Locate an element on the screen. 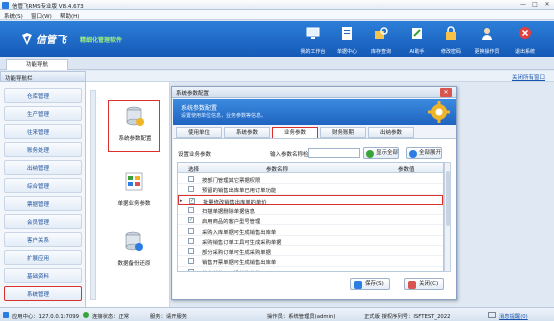 This screenshot has width=554, height=321. close-all-windows-link: 关闭所有窗口 is located at coordinates (528, 77).